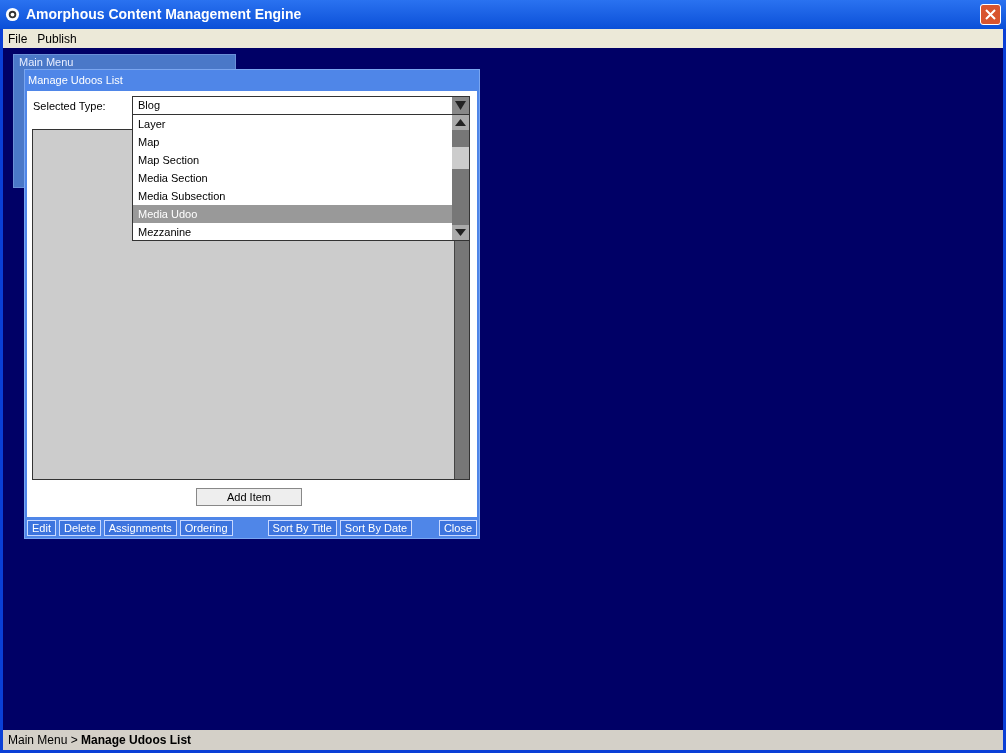 This screenshot has height=753, width=1006. I want to click on scroll-down-icon, so click(460, 232).